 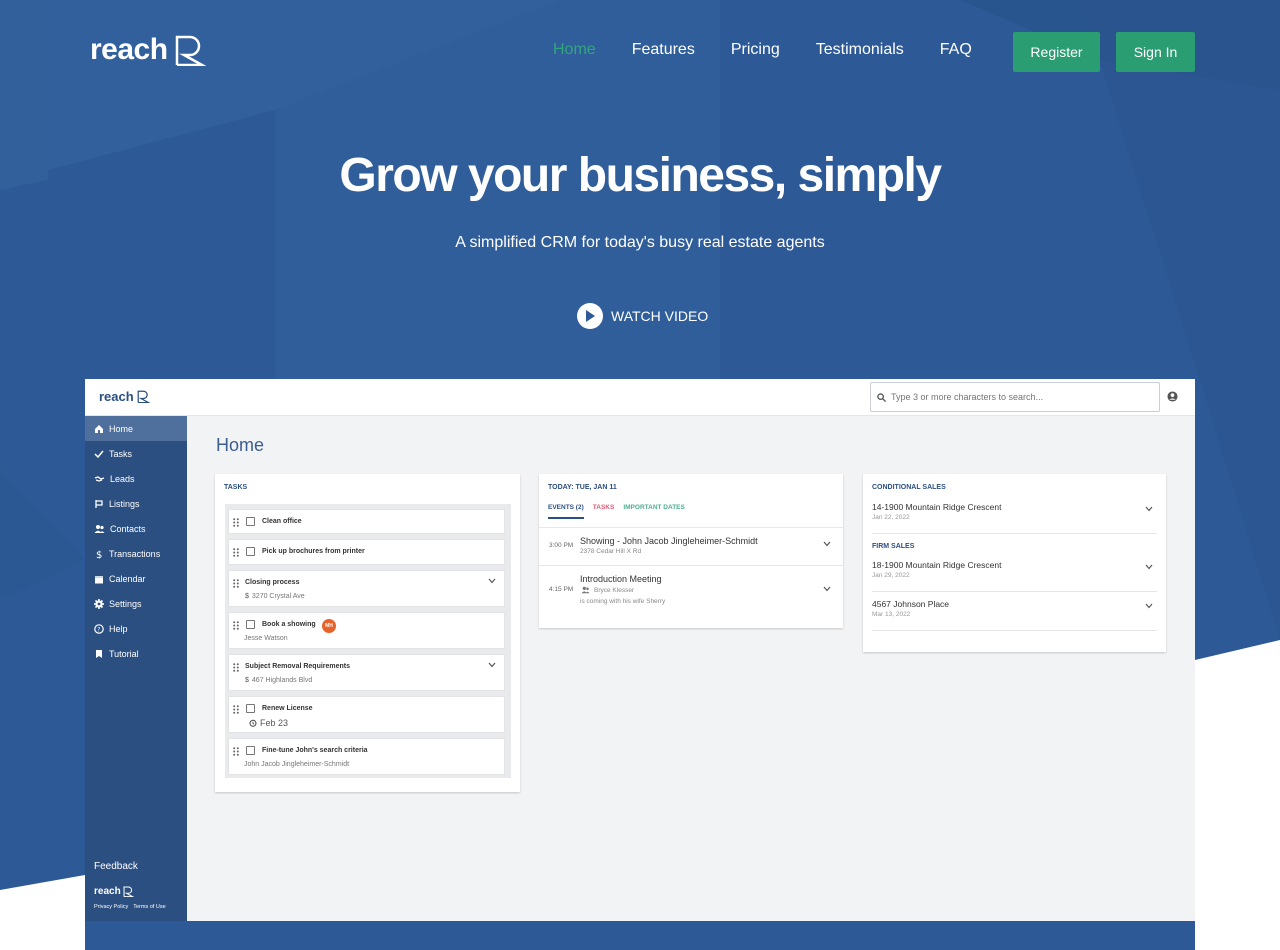 I want to click on event-subtitle: 2378 Cedar Hill X Rd, so click(x=611, y=551).